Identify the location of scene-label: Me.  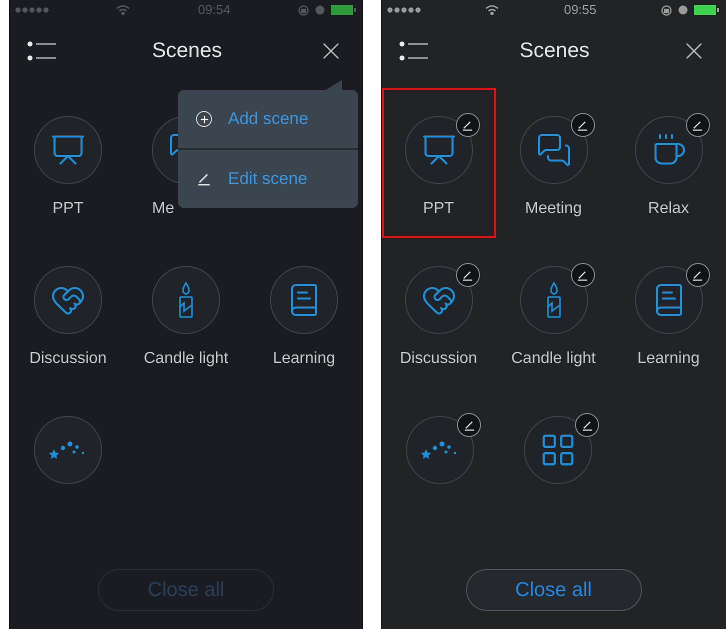
(163, 209).